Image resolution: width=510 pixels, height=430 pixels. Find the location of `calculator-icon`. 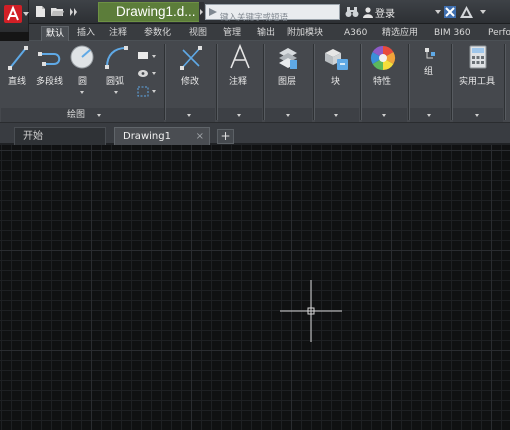

calculator-icon is located at coordinates (478, 57).